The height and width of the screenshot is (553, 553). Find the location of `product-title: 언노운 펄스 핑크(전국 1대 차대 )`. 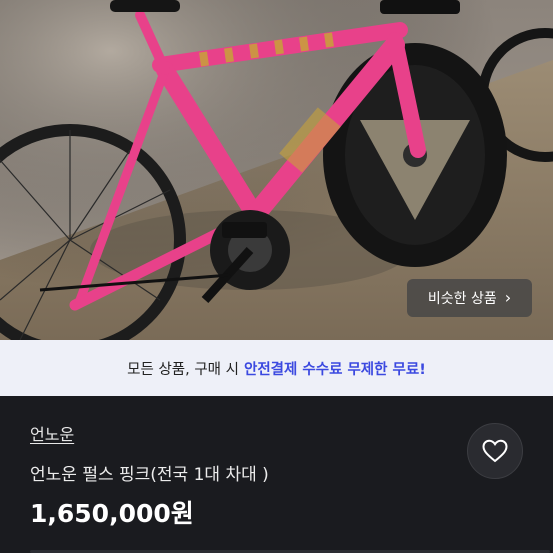

product-title: 언노운 펄스 핑크(전국 1대 차대 ) is located at coordinates (149, 475).